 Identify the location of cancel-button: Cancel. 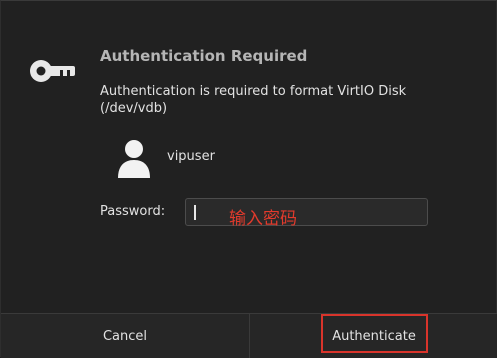
(125, 336).